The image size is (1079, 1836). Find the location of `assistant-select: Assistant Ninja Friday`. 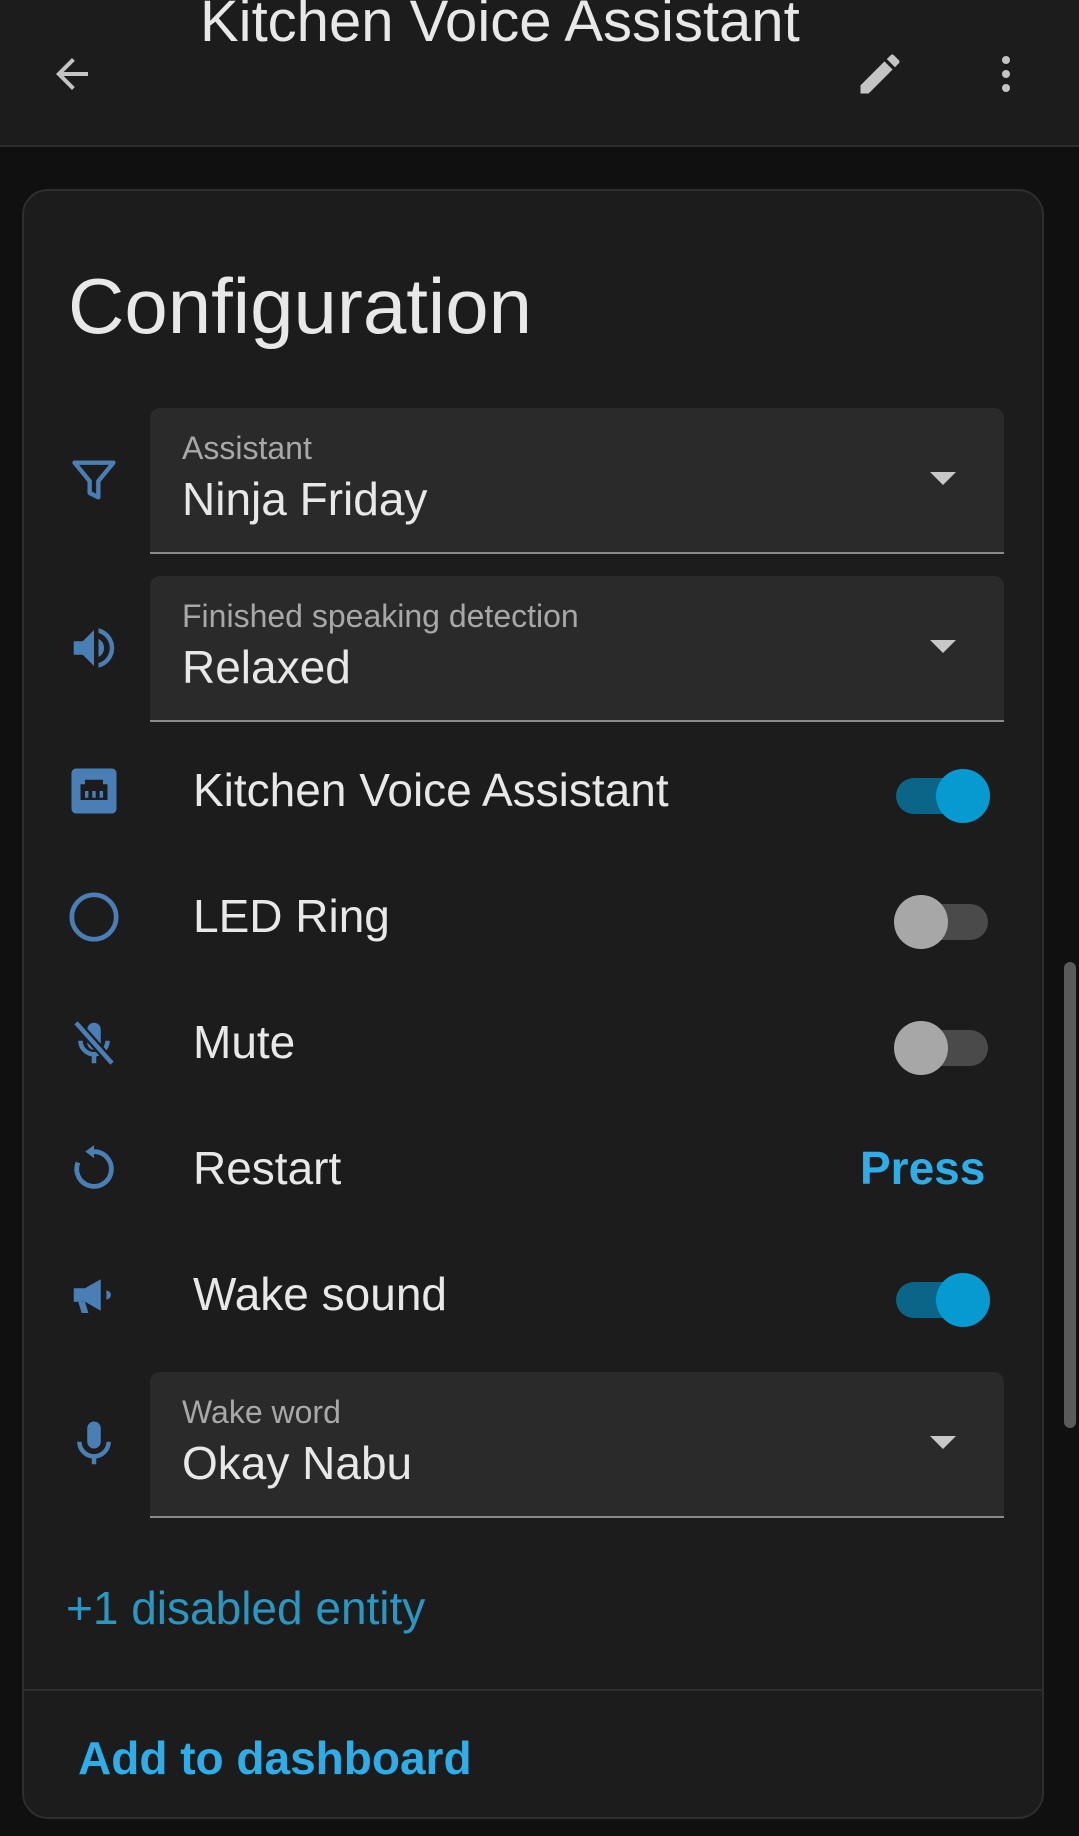

assistant-select: Assistant Ninja Friday is located at coordinates (577, 481).